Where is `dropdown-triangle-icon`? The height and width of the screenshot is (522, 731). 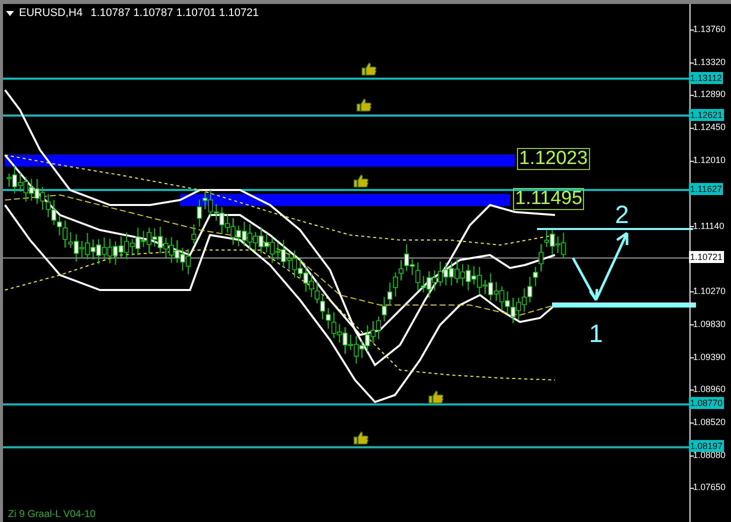
dropdown-triangle-icon is located at coordinates (10, 13).